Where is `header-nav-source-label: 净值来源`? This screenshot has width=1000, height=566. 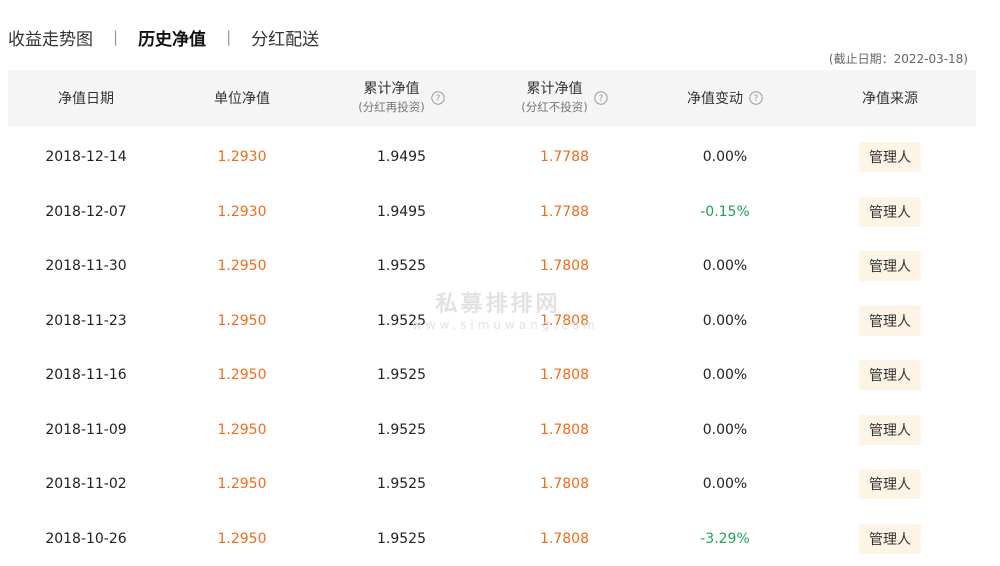 header-nav-source-label: 净值来源 is located at coordinates (890, 98).